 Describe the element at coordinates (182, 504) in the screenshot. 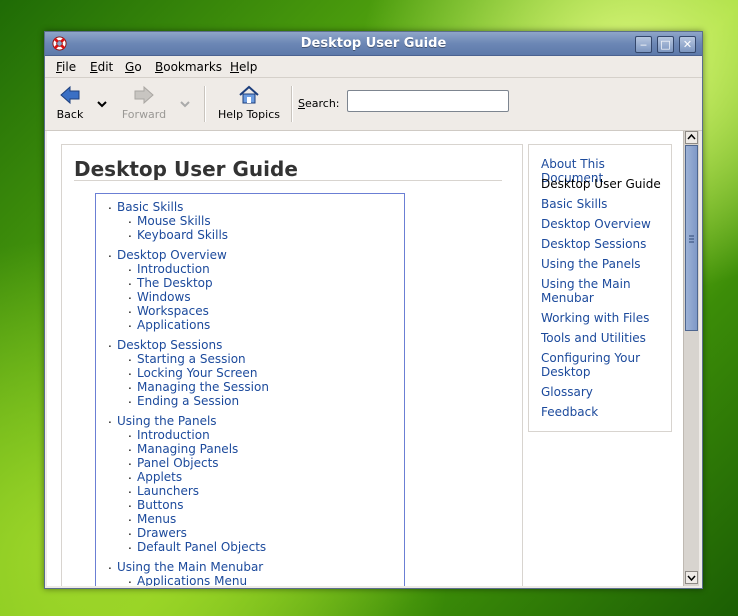

I see `toc-subsection-link: Buttons` at that location.